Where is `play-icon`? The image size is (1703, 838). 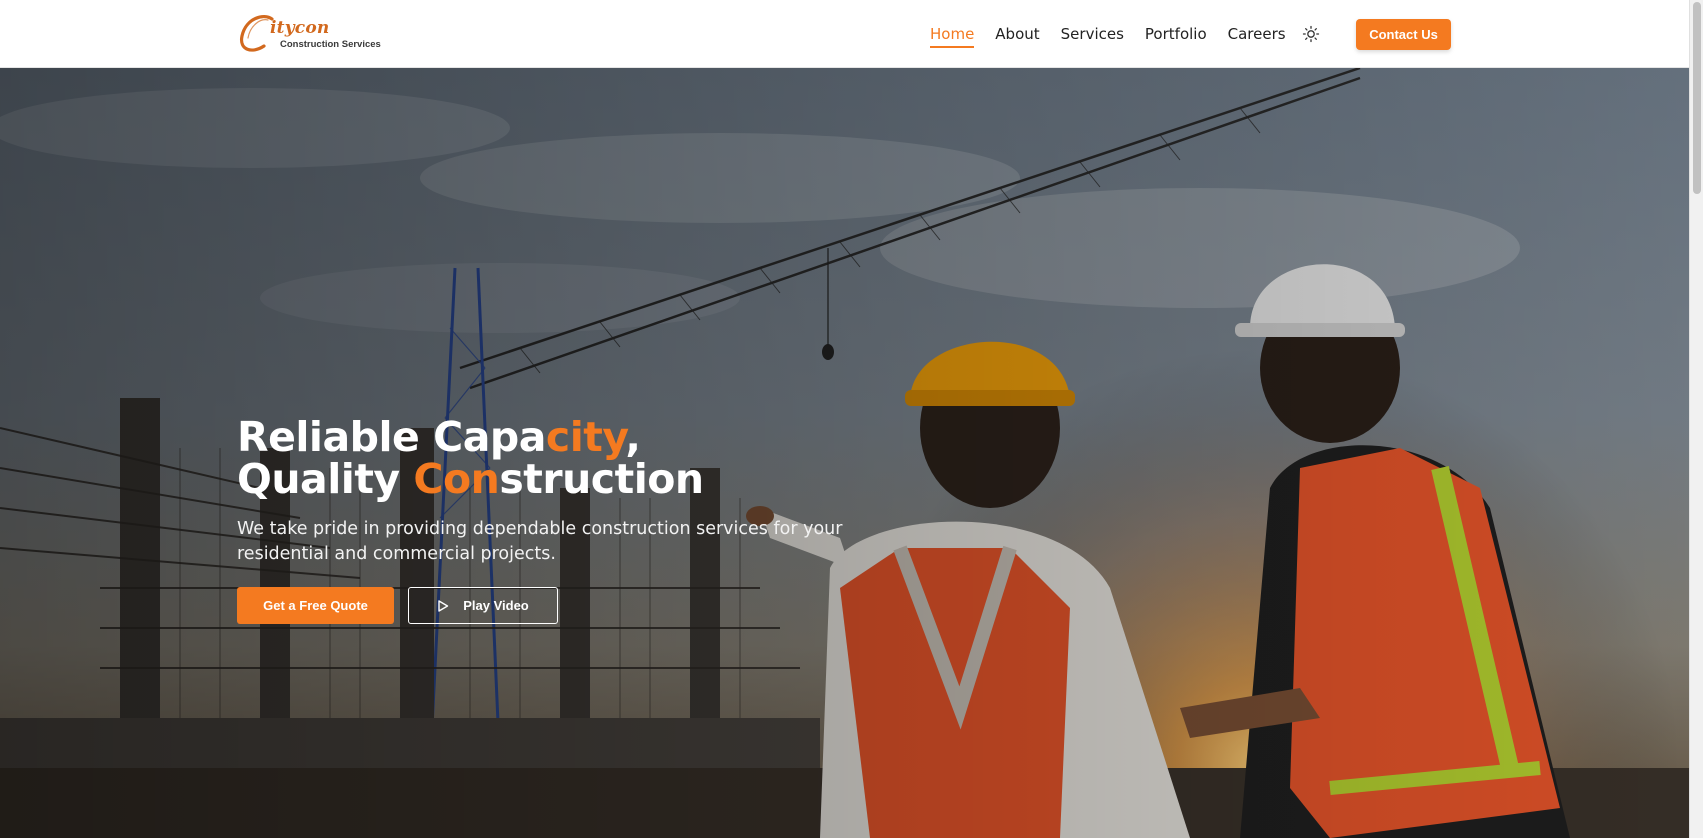
play-icon is located at coordinates (443, 605).